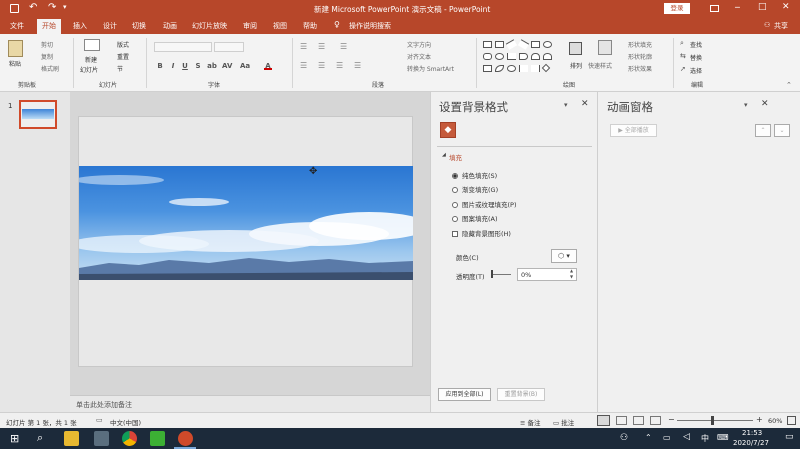 The image size is (800, 449). Describe the element at coordinates (160, 66) in the screenshot. I see `bold-button: B` at that location.